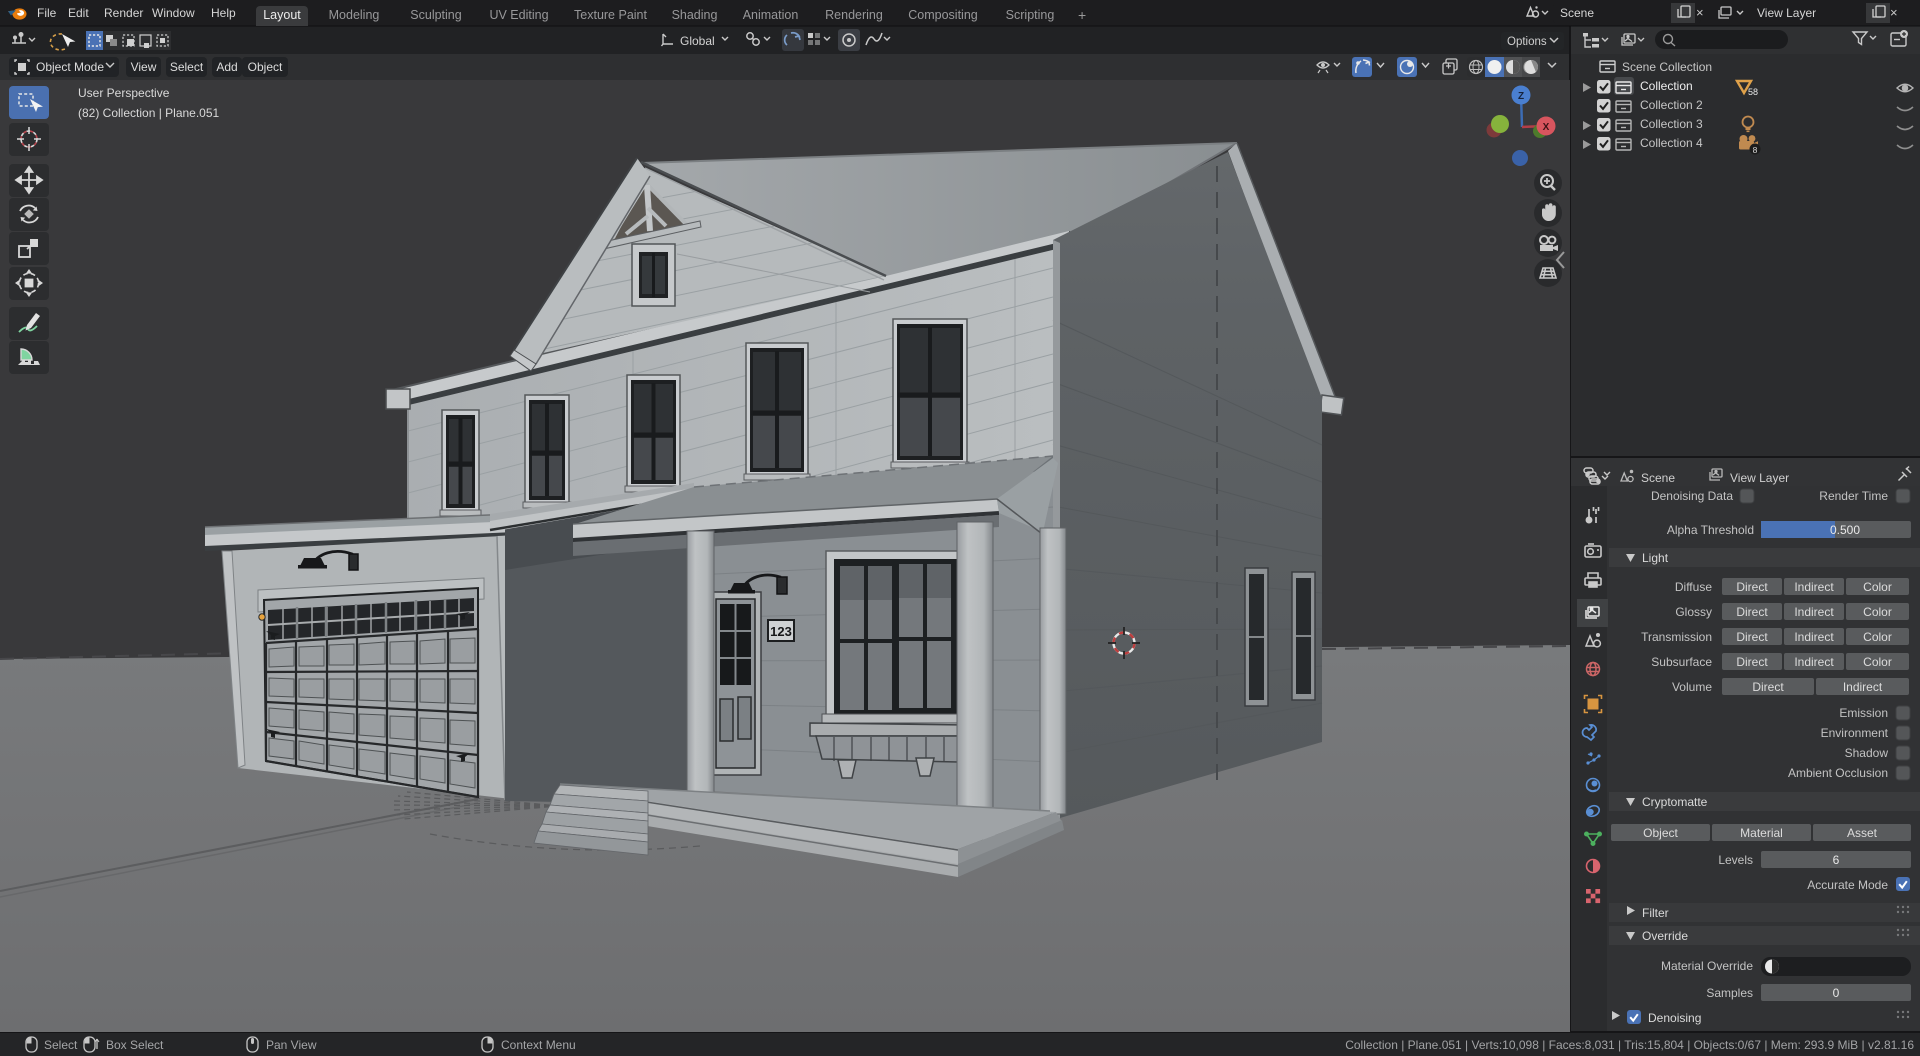 Image resolution: width=1920 pixels, height=1056 pixels. What do you see at coordinates (1671, 105) in the screenshot?
I see `svg-text: Collection 2` at bounding box center [1671, 105].